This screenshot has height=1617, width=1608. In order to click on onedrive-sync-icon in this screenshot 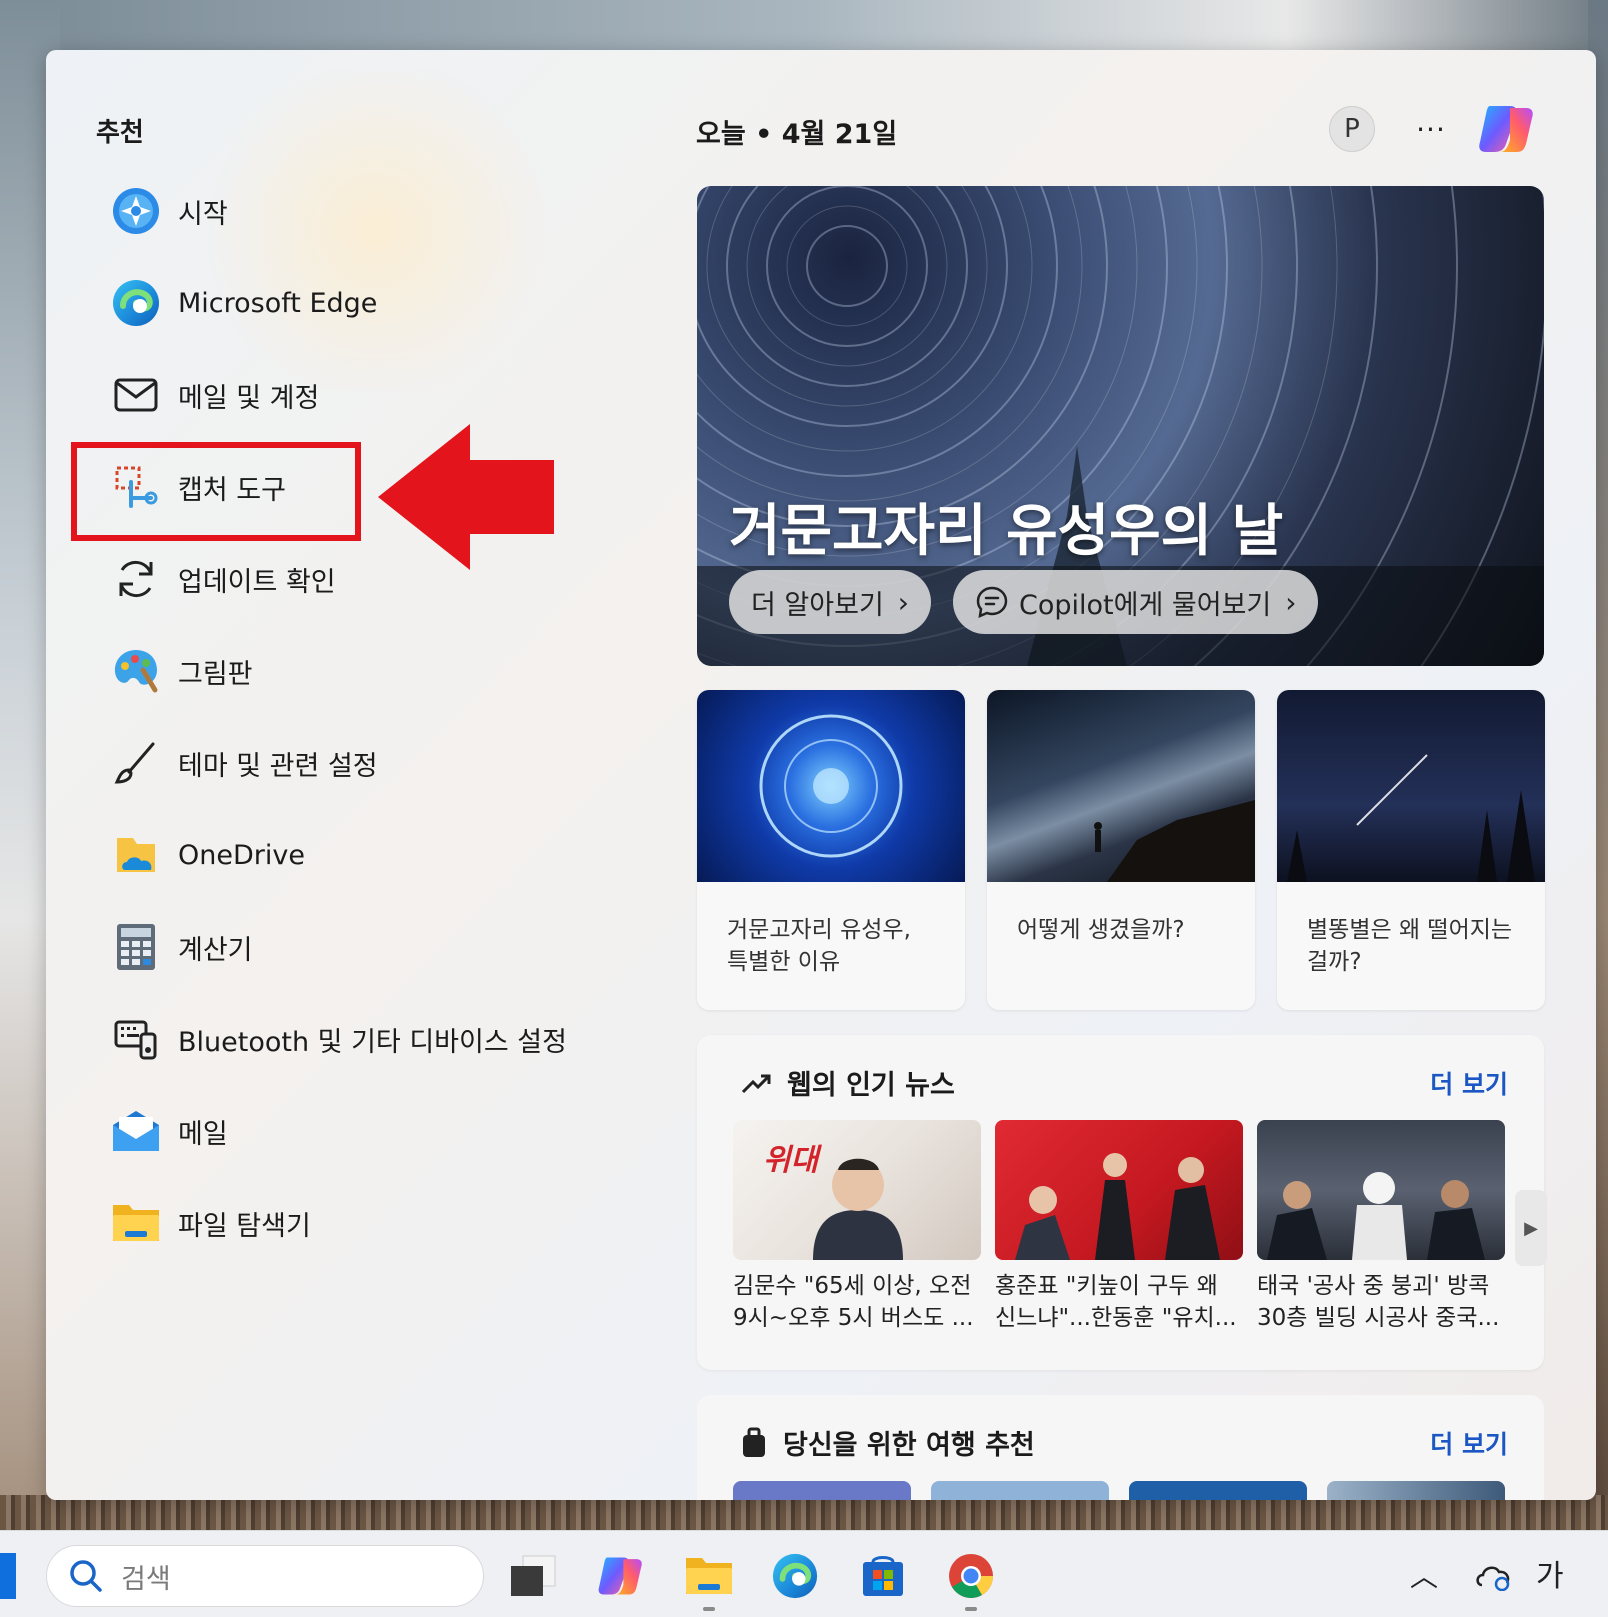, I will do `click(1493, 1576)`.